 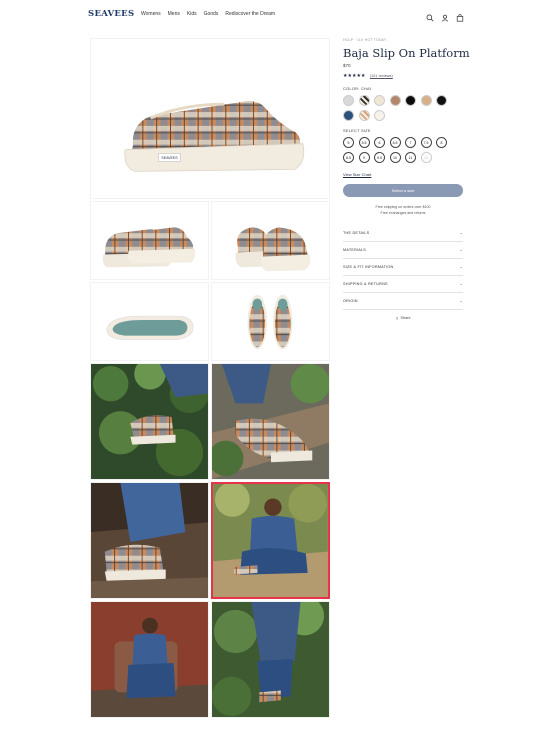 I want to click on size-option: 10, so click(x=395, y=157).